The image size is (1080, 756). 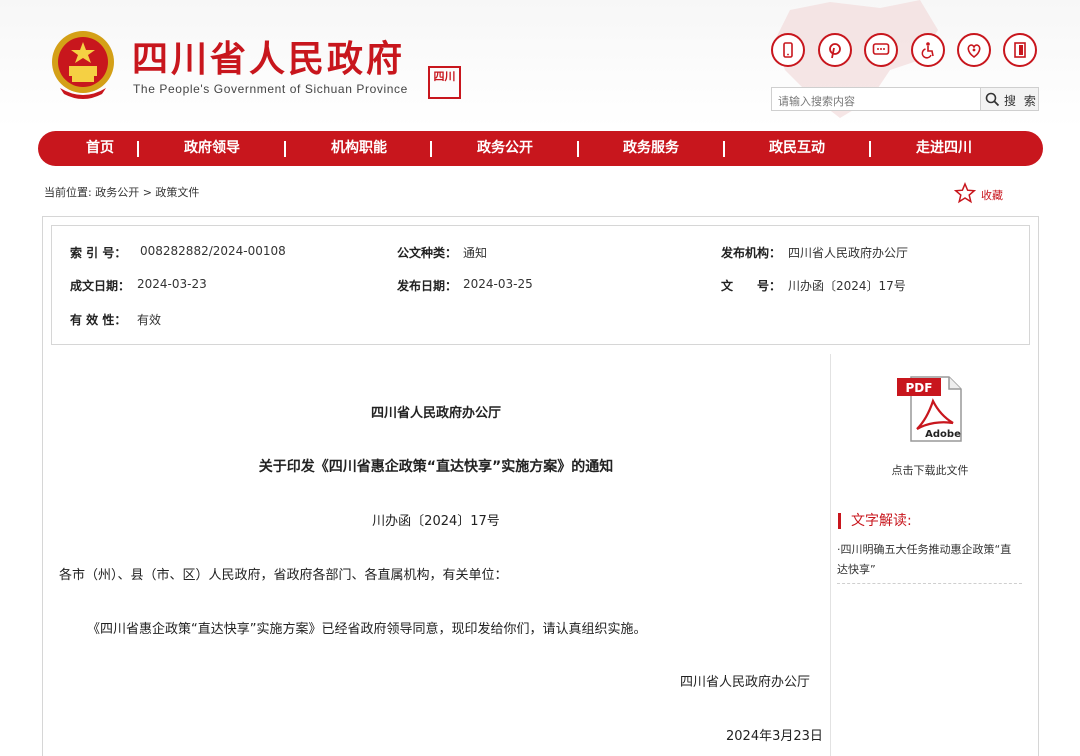 What do you see at coordinates (172, 284) in the screenshot?
I see `meta-value: 2024-03-23` at bounding box center [172, 284].